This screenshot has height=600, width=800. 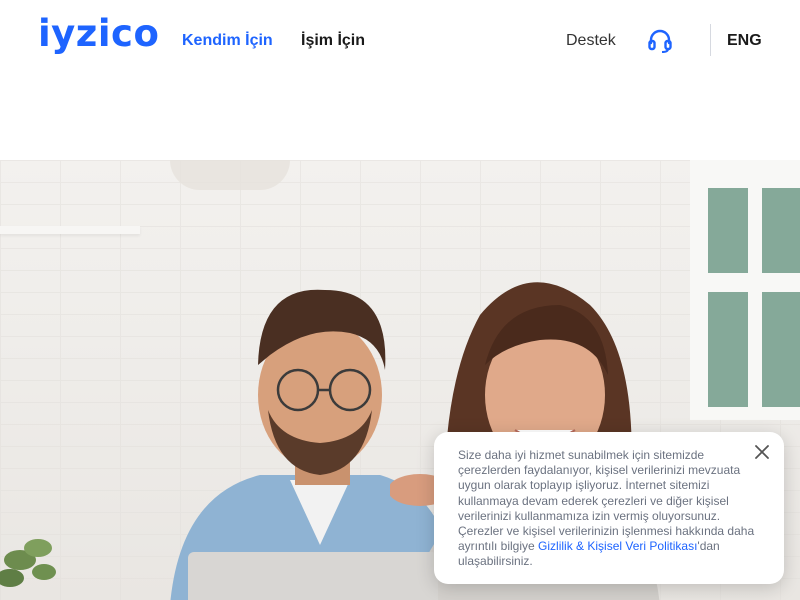 I want to click on close-icon, so click(x=762, y=452).